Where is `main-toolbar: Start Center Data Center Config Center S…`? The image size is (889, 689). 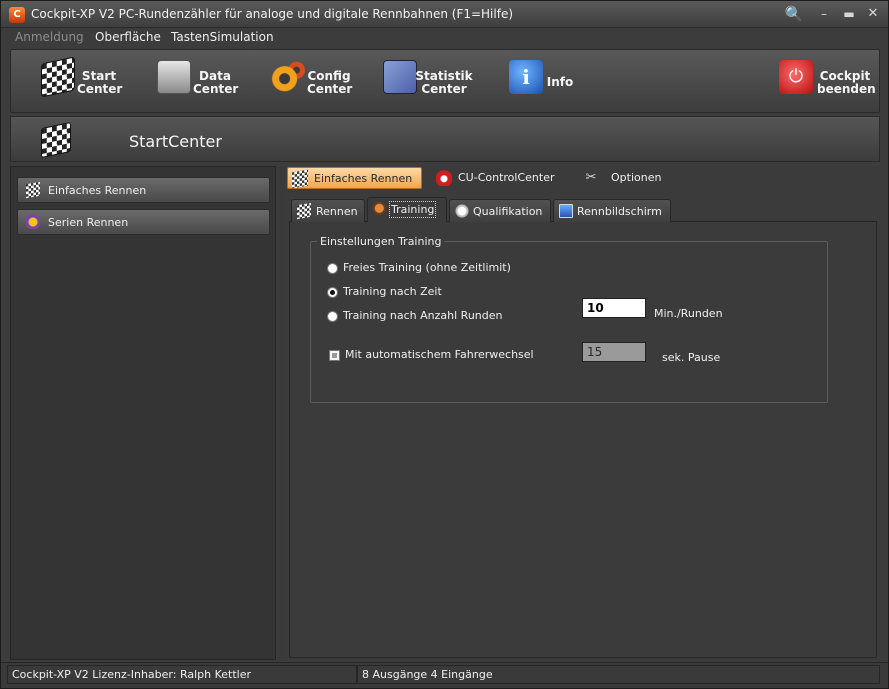 main-toolbar: Start Center Data Center Config Center S… is located at coordinates (445, 81).